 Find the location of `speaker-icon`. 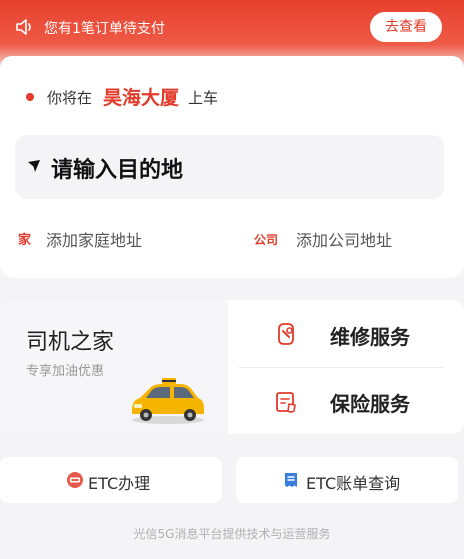

speaker-icon is located at coordinates (23, 27).